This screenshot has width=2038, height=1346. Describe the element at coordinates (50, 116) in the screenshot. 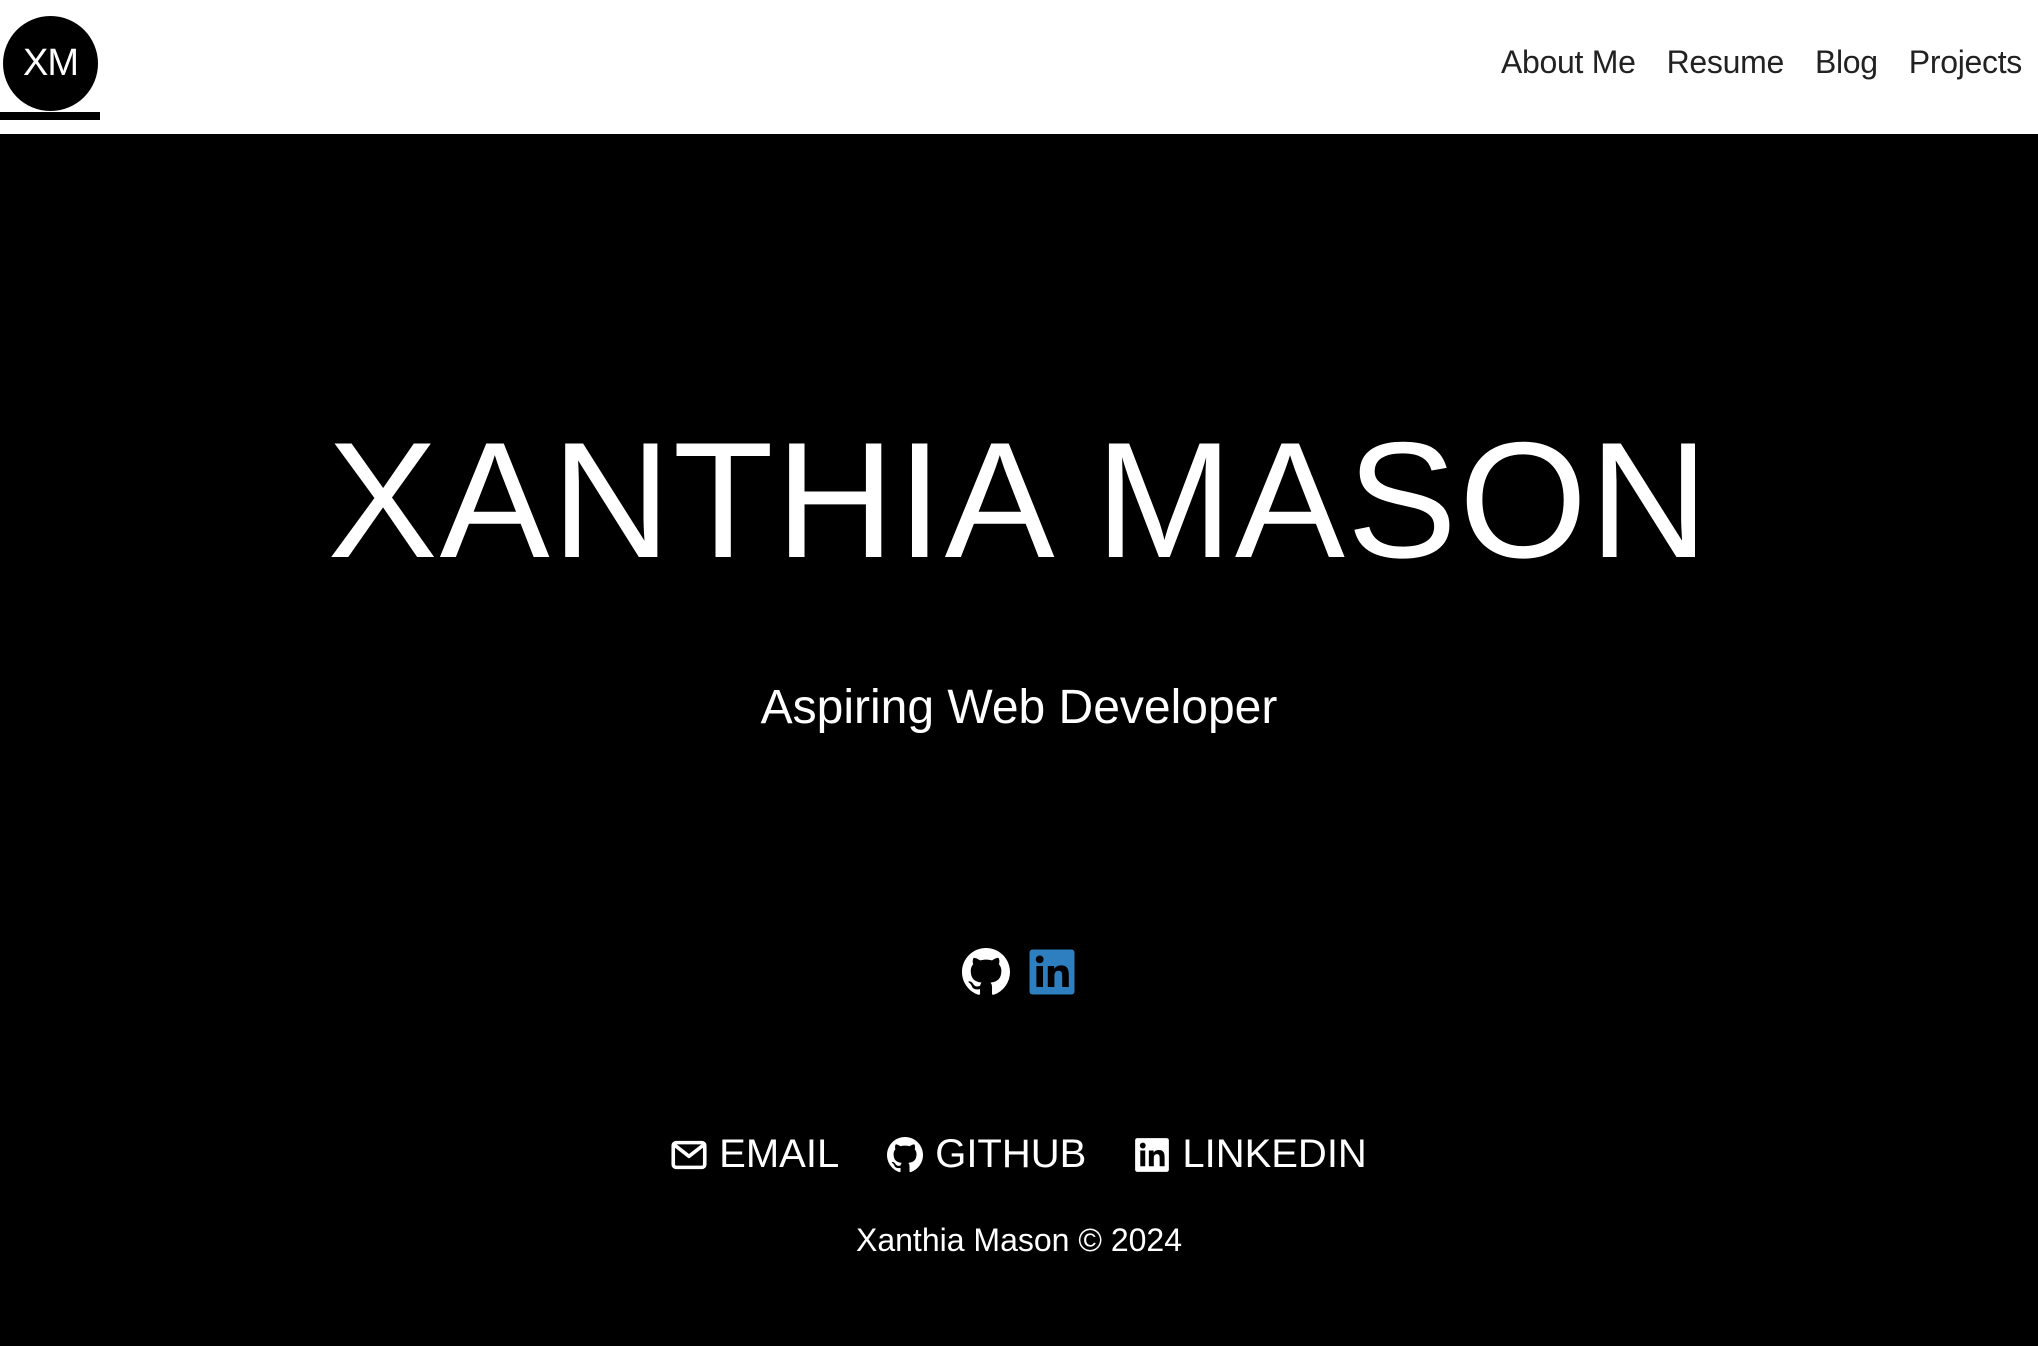

I see `logo-active-underline` at that location.